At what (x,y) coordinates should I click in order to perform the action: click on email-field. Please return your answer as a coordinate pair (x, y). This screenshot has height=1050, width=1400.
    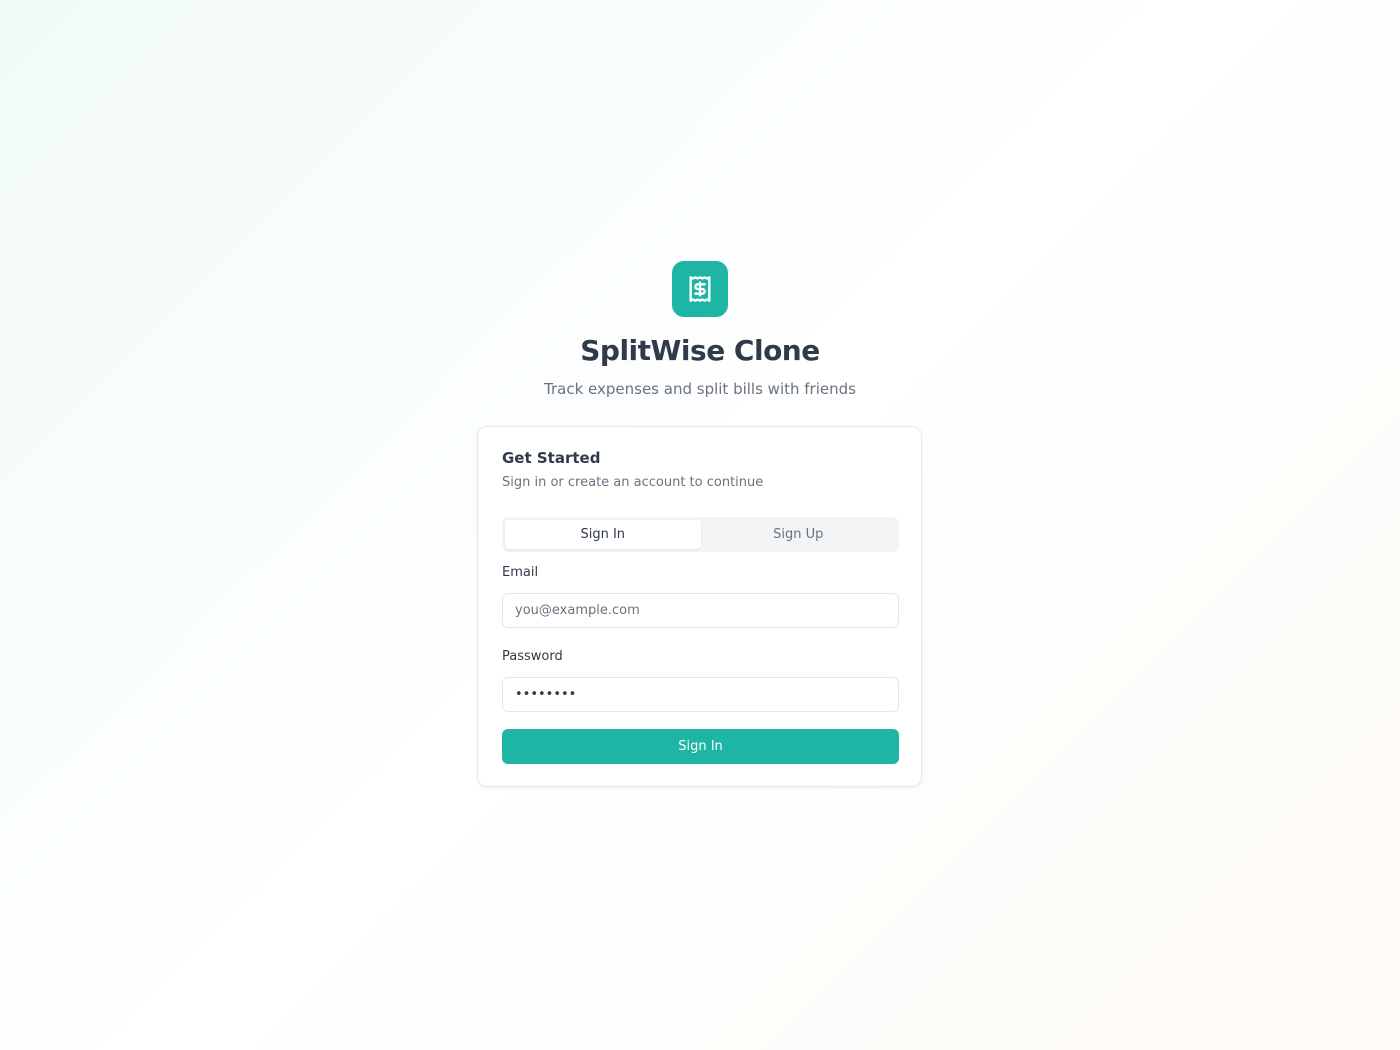
    Looking at the image, I should click on (700, 610).